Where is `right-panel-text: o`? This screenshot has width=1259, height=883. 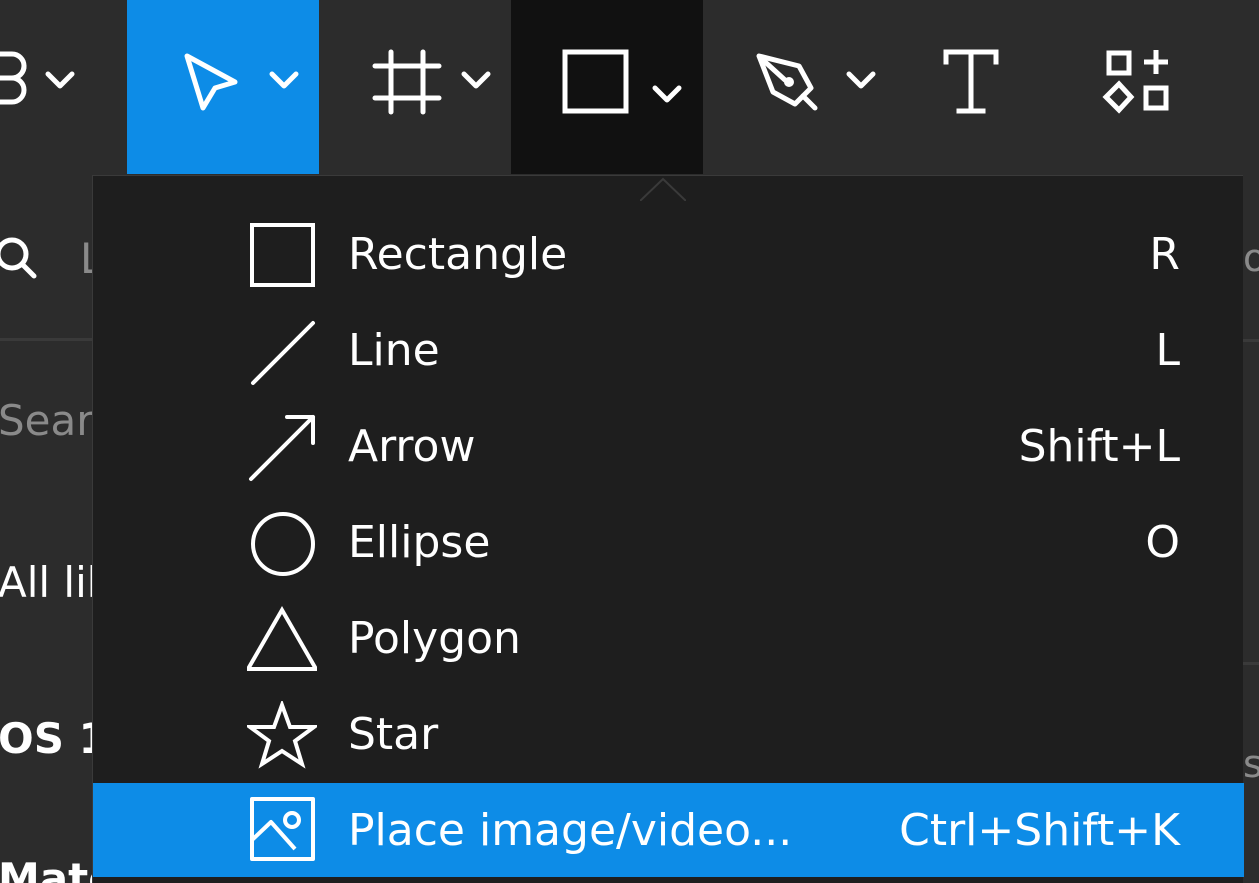 right-panel-text: o is located at coordinates (1251, 258).